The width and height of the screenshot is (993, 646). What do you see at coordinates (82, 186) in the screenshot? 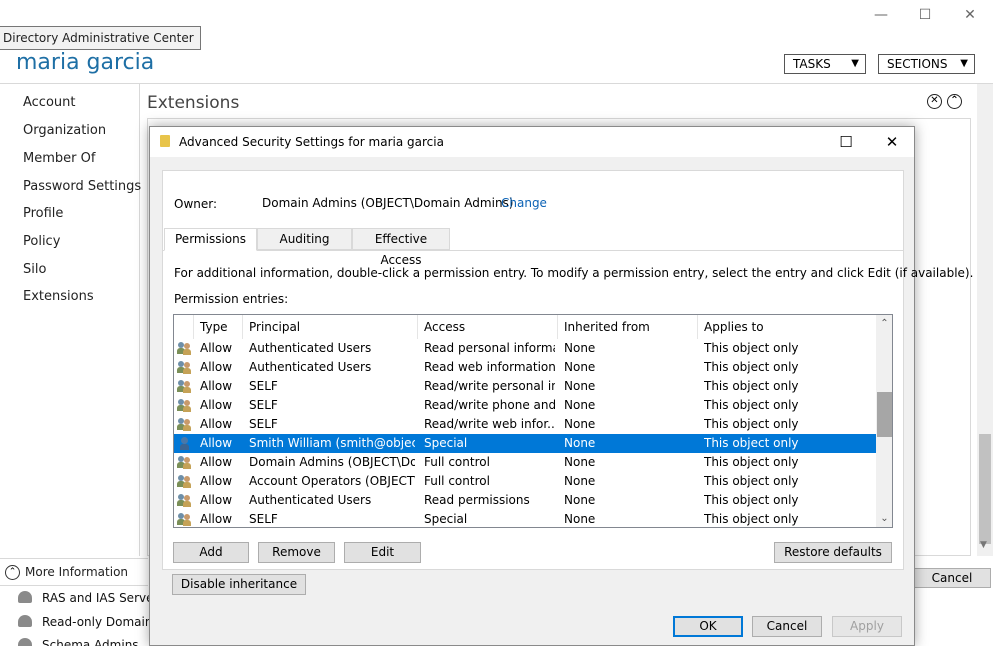
I see `nav-item-password-settings: Password Settings` at bounding box center [82, 186].